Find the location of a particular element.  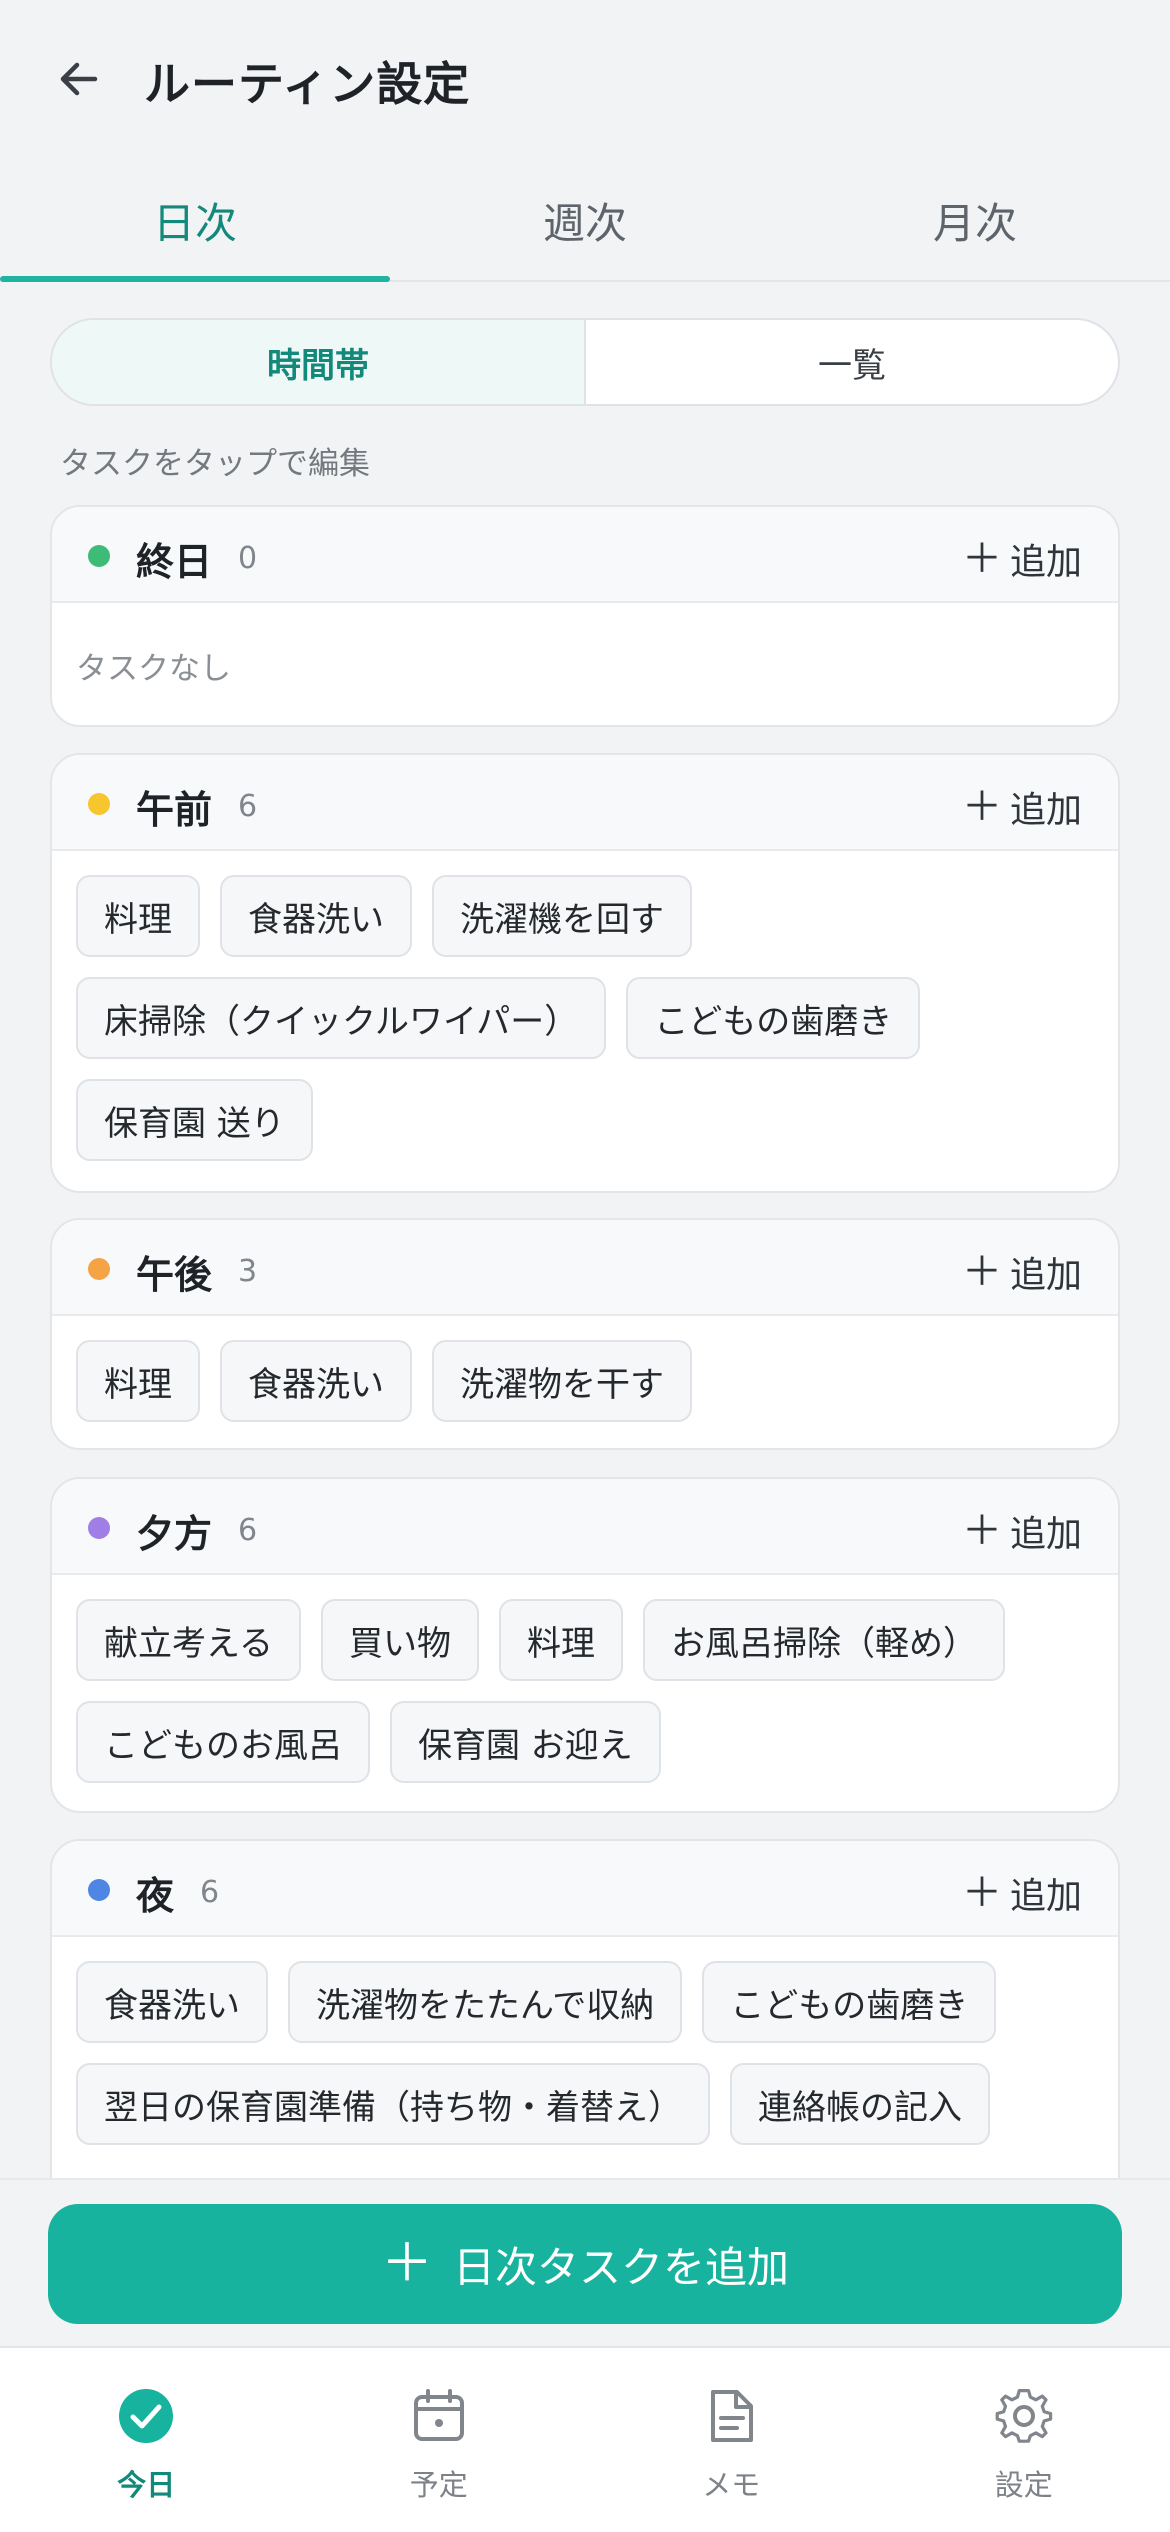

back-button is located at coordinates (79, 79).